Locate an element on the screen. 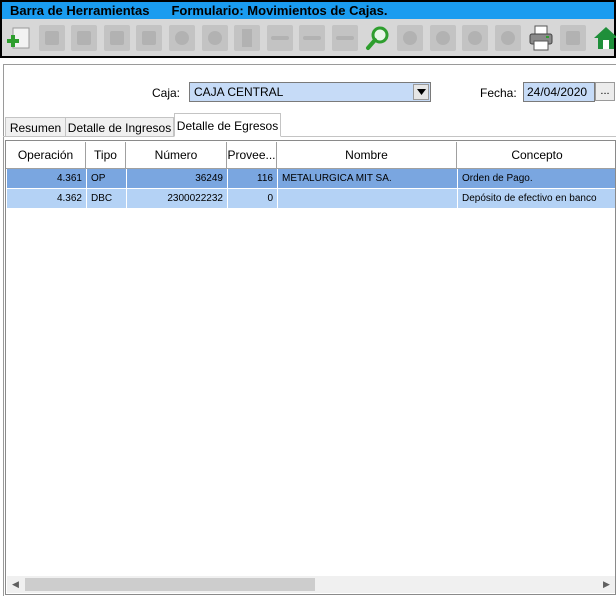  help-button is located at coordinates (215, 38).